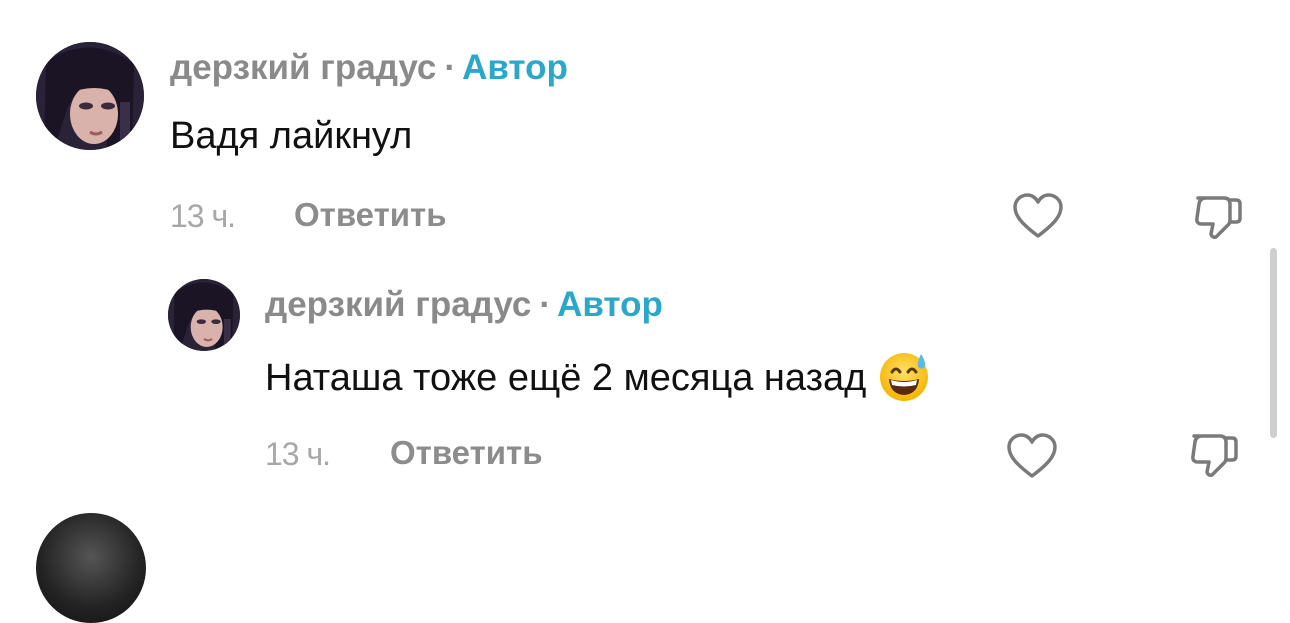 Image resolution: width=1290 pixels, height=623 pixels. Describe the element at coordinates (1273, 343) in the screenshot. I see `scrollbar` at that location.